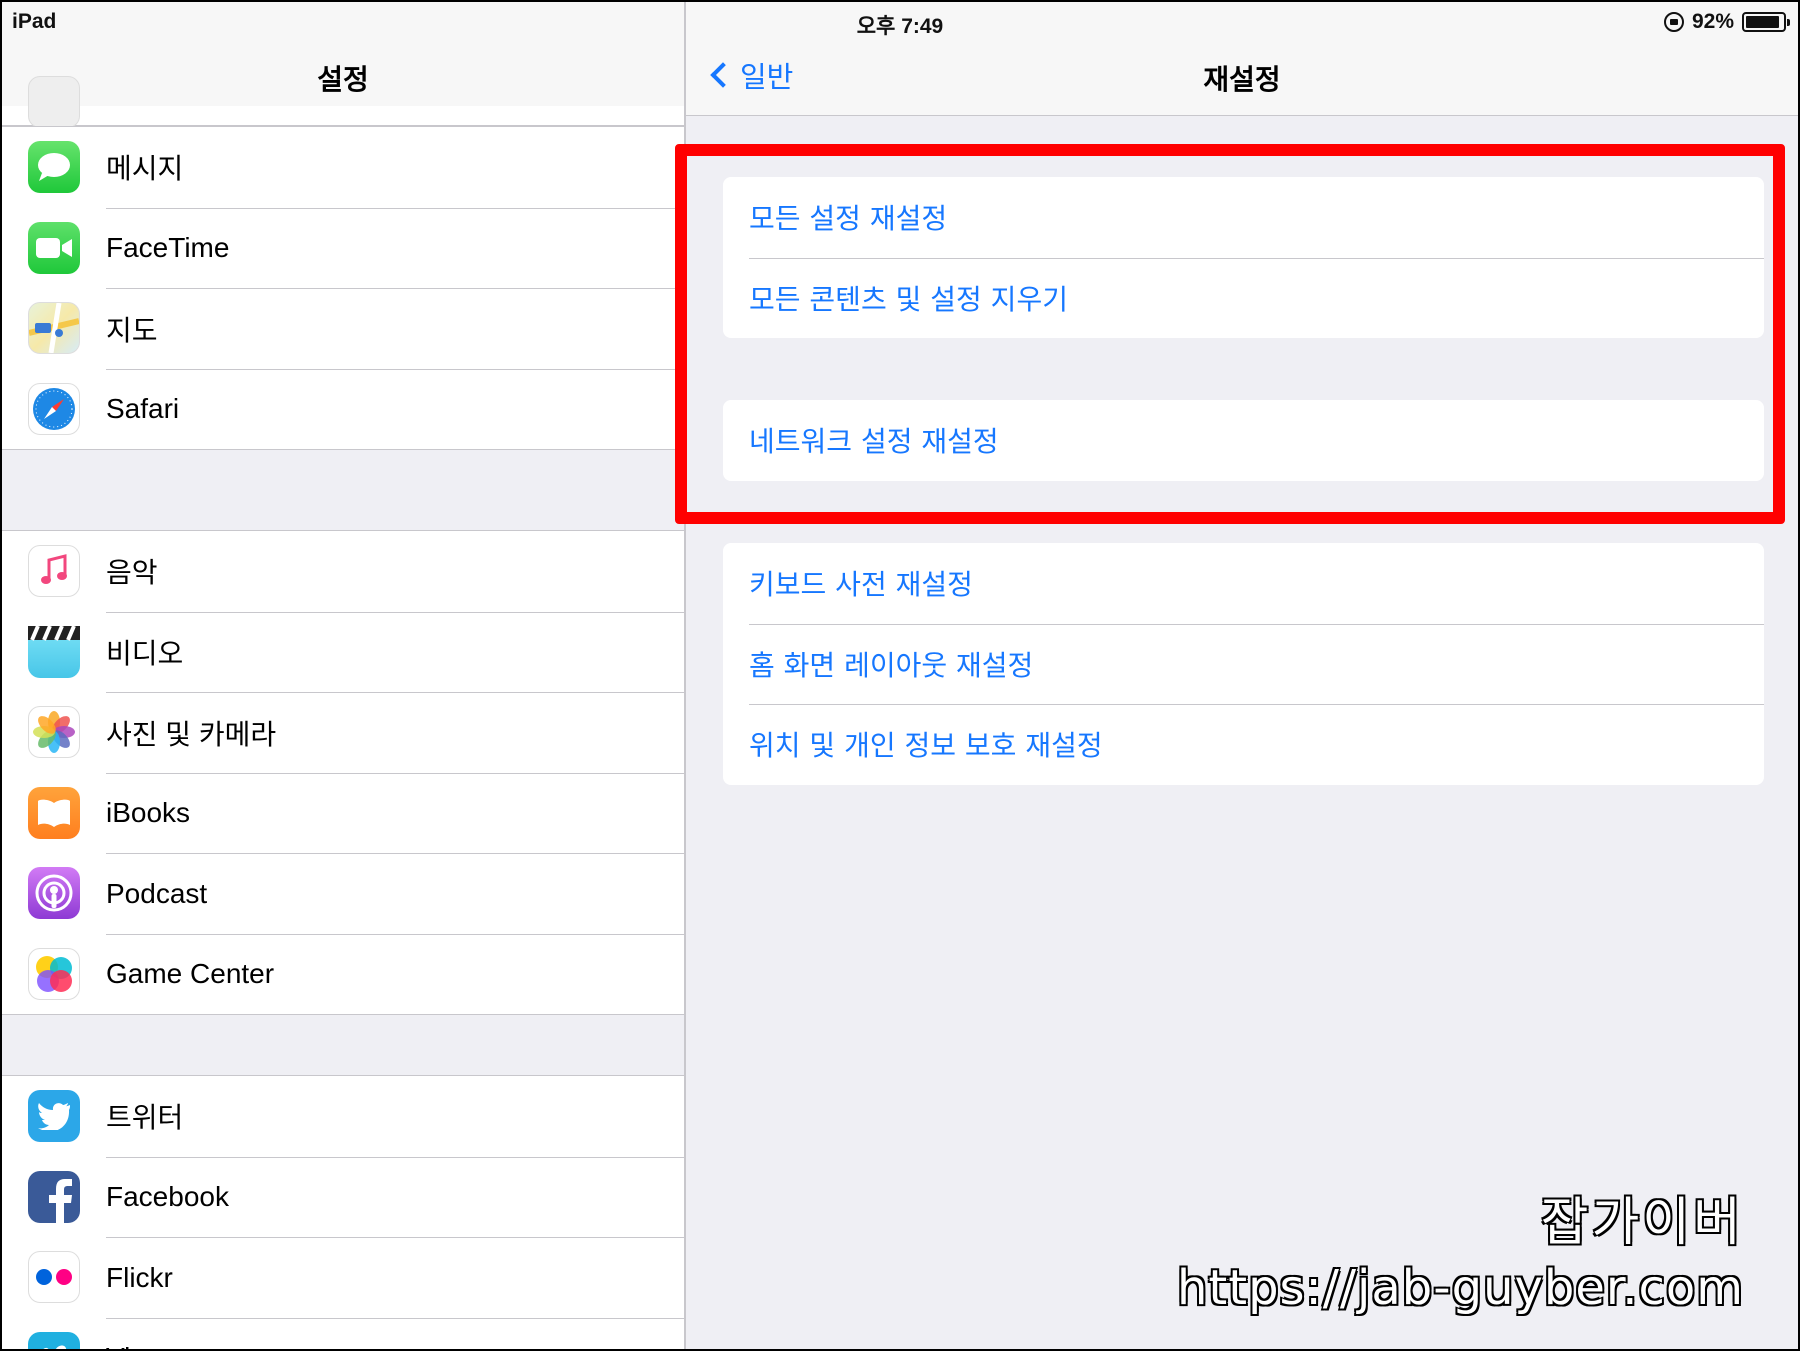  I want to click on sidebar-item-label: Podcast, so click(395, 893).